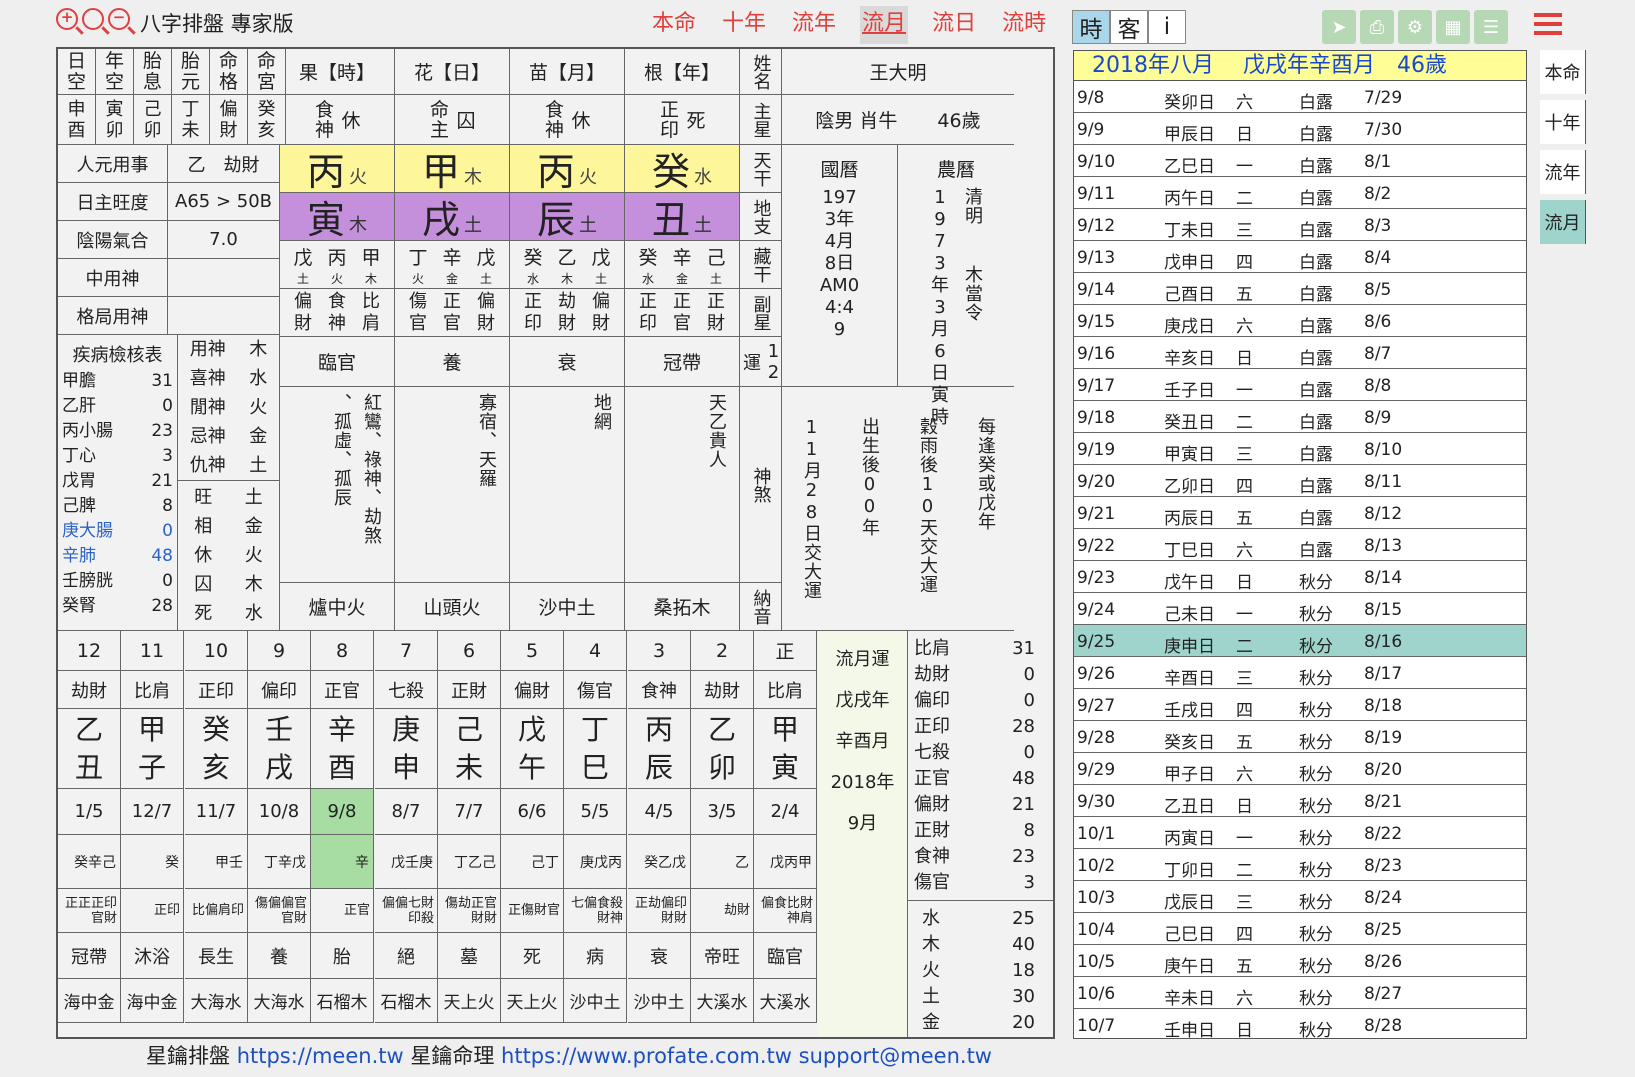 This screenshot has height=1077, width=1635. I want to click on row-label-fx: 副星, so click(761, 313).